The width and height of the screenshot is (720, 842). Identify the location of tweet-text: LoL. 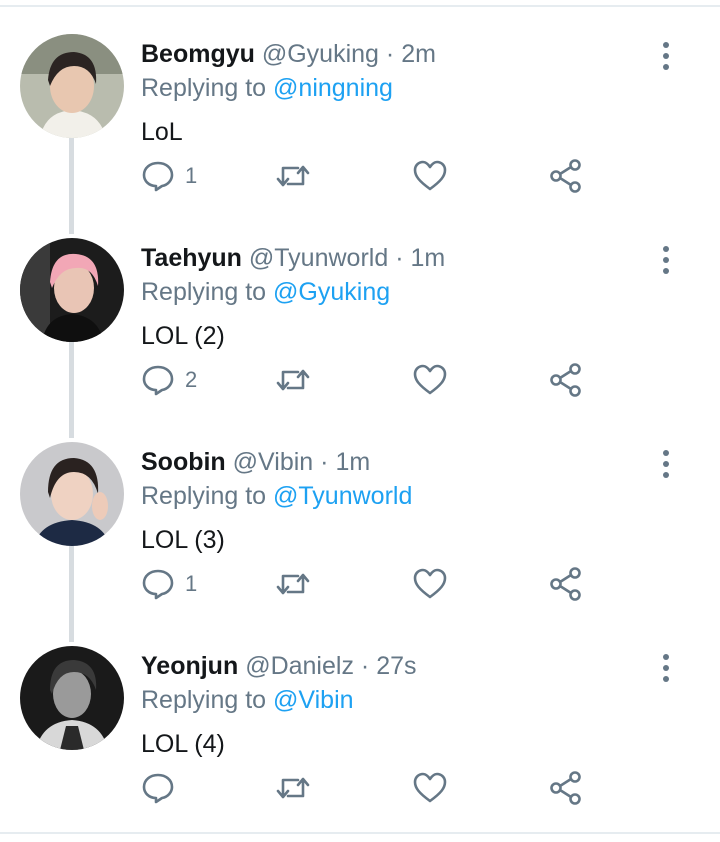
(162, 132).